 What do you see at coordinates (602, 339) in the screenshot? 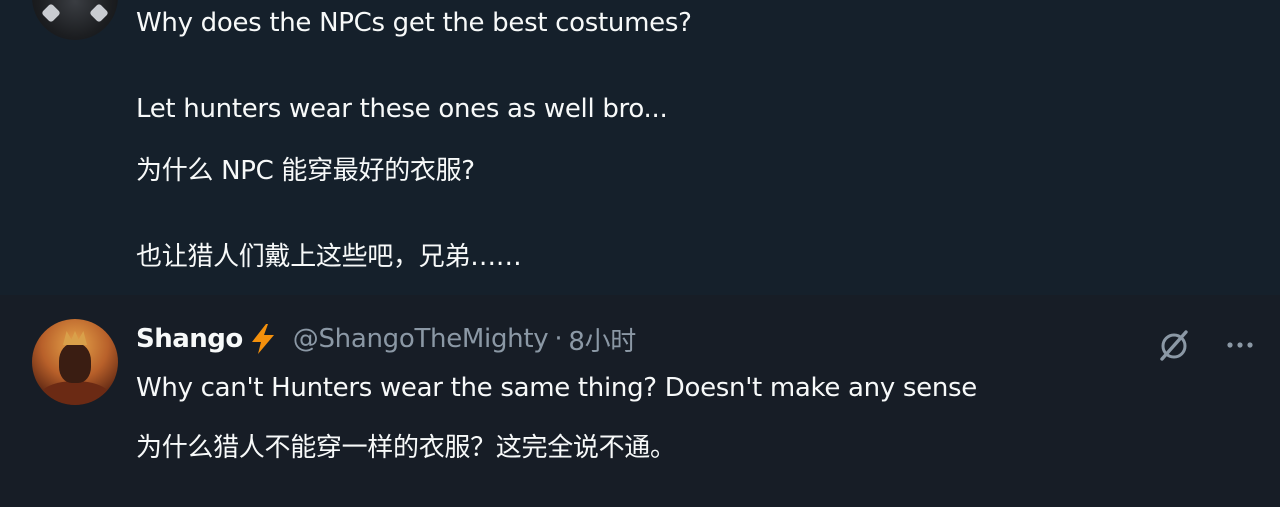
I see `timestamp: 8小时` at bounding box center [602, 339].